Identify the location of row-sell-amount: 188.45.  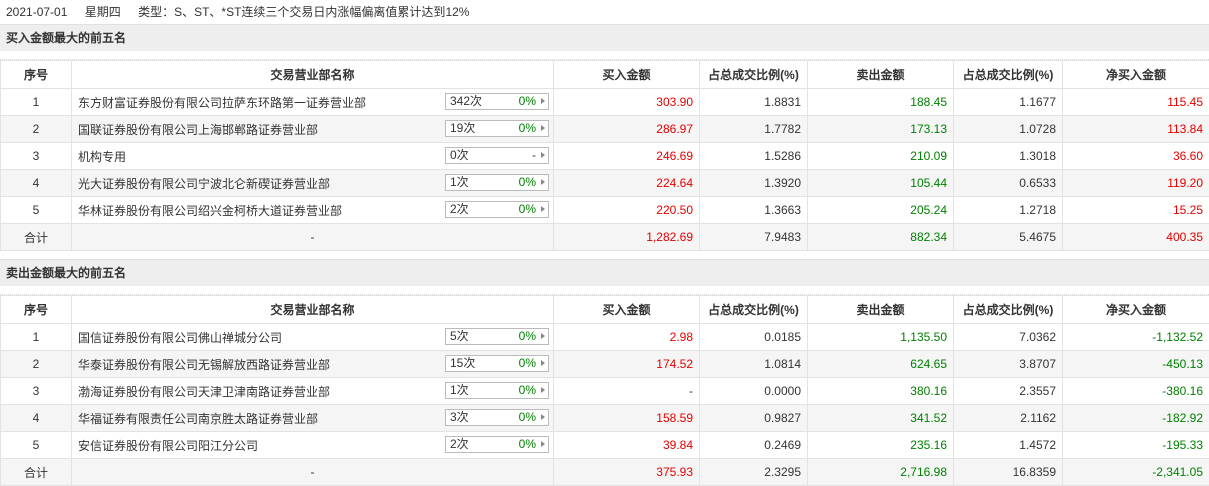
(881, 102).